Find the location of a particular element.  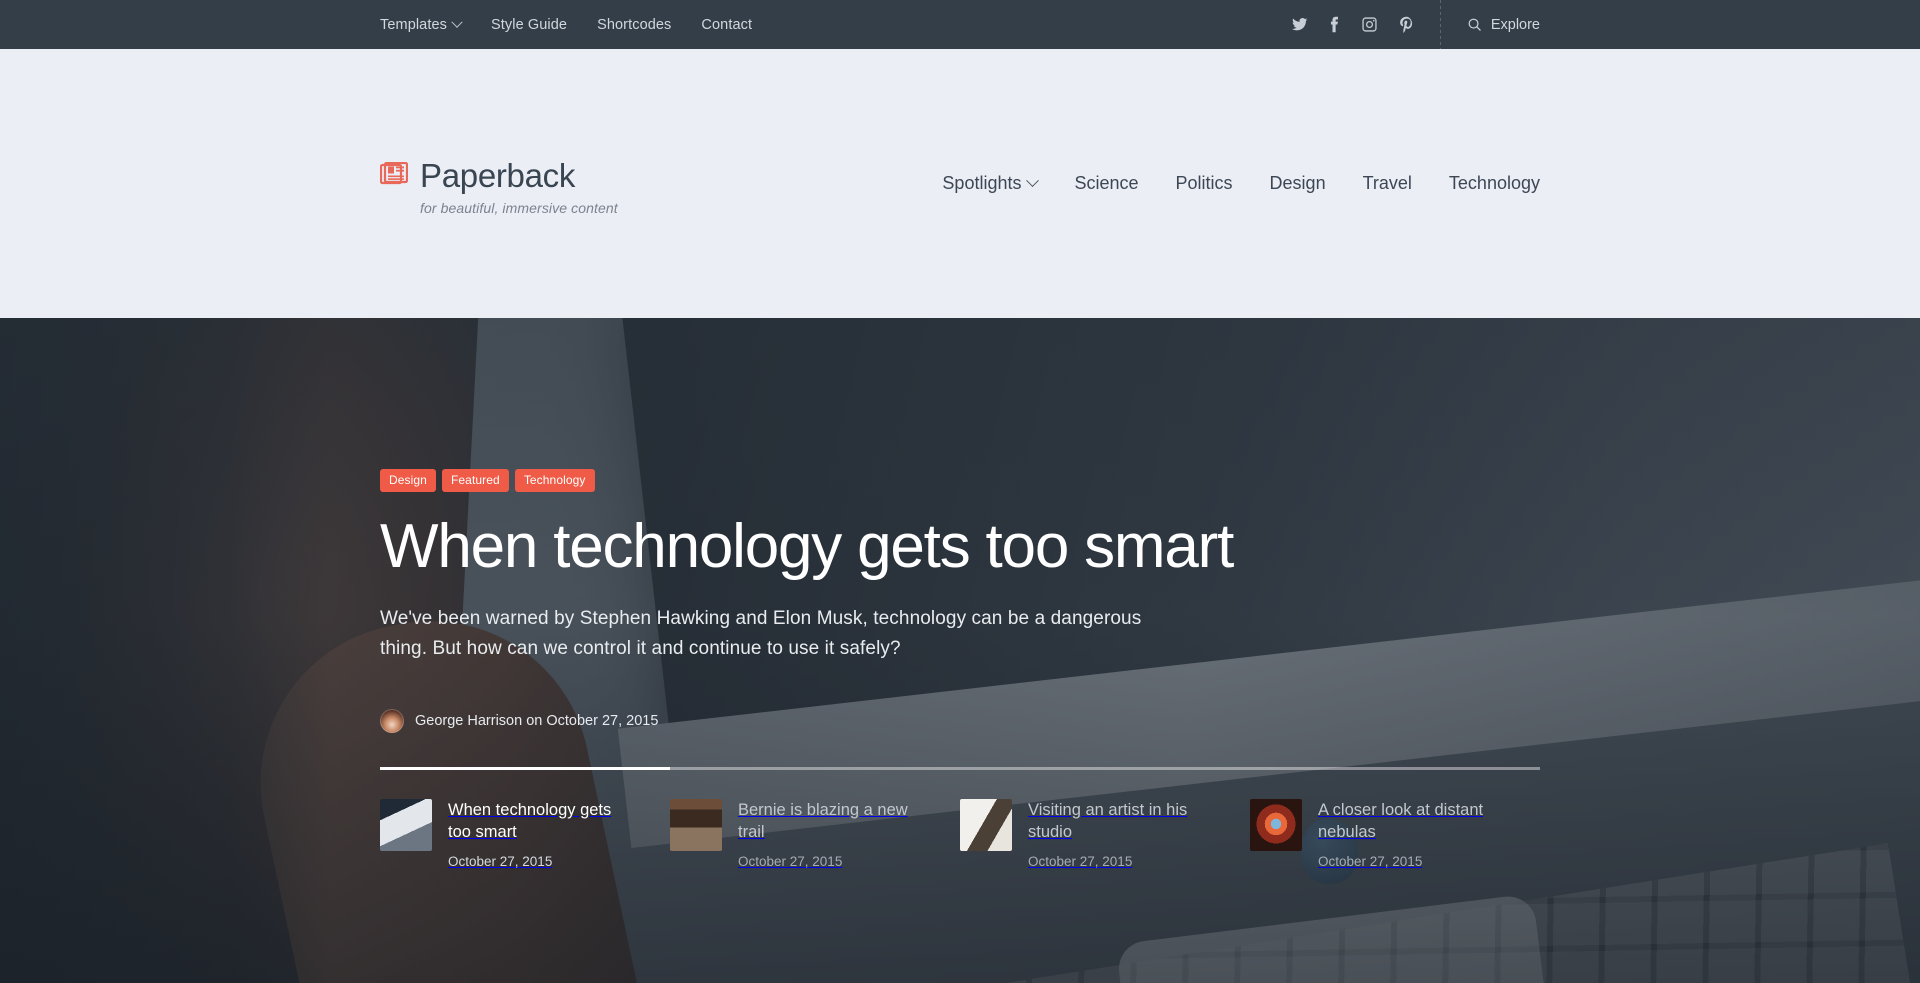

carousel-item-title: Bernie is blazing a new trail is located at coordinates (823, 820).